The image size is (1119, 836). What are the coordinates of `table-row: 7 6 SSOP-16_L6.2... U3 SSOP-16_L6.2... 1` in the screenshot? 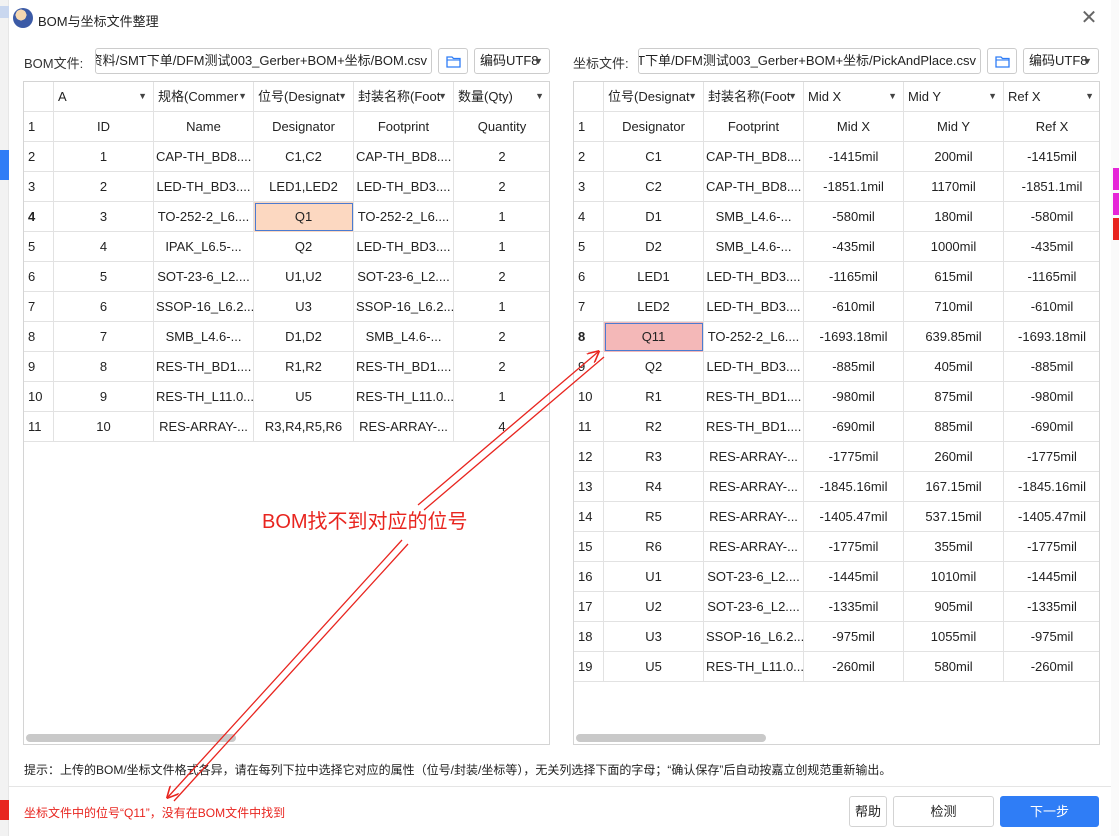 It's located at (286, 307).